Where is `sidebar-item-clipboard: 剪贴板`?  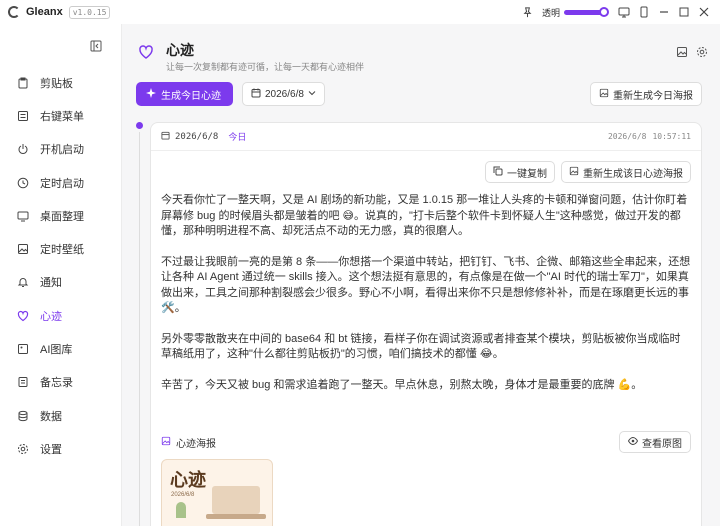 sidebar-item-clipboard: 剪贴板 is located at coordinates (61, 82).